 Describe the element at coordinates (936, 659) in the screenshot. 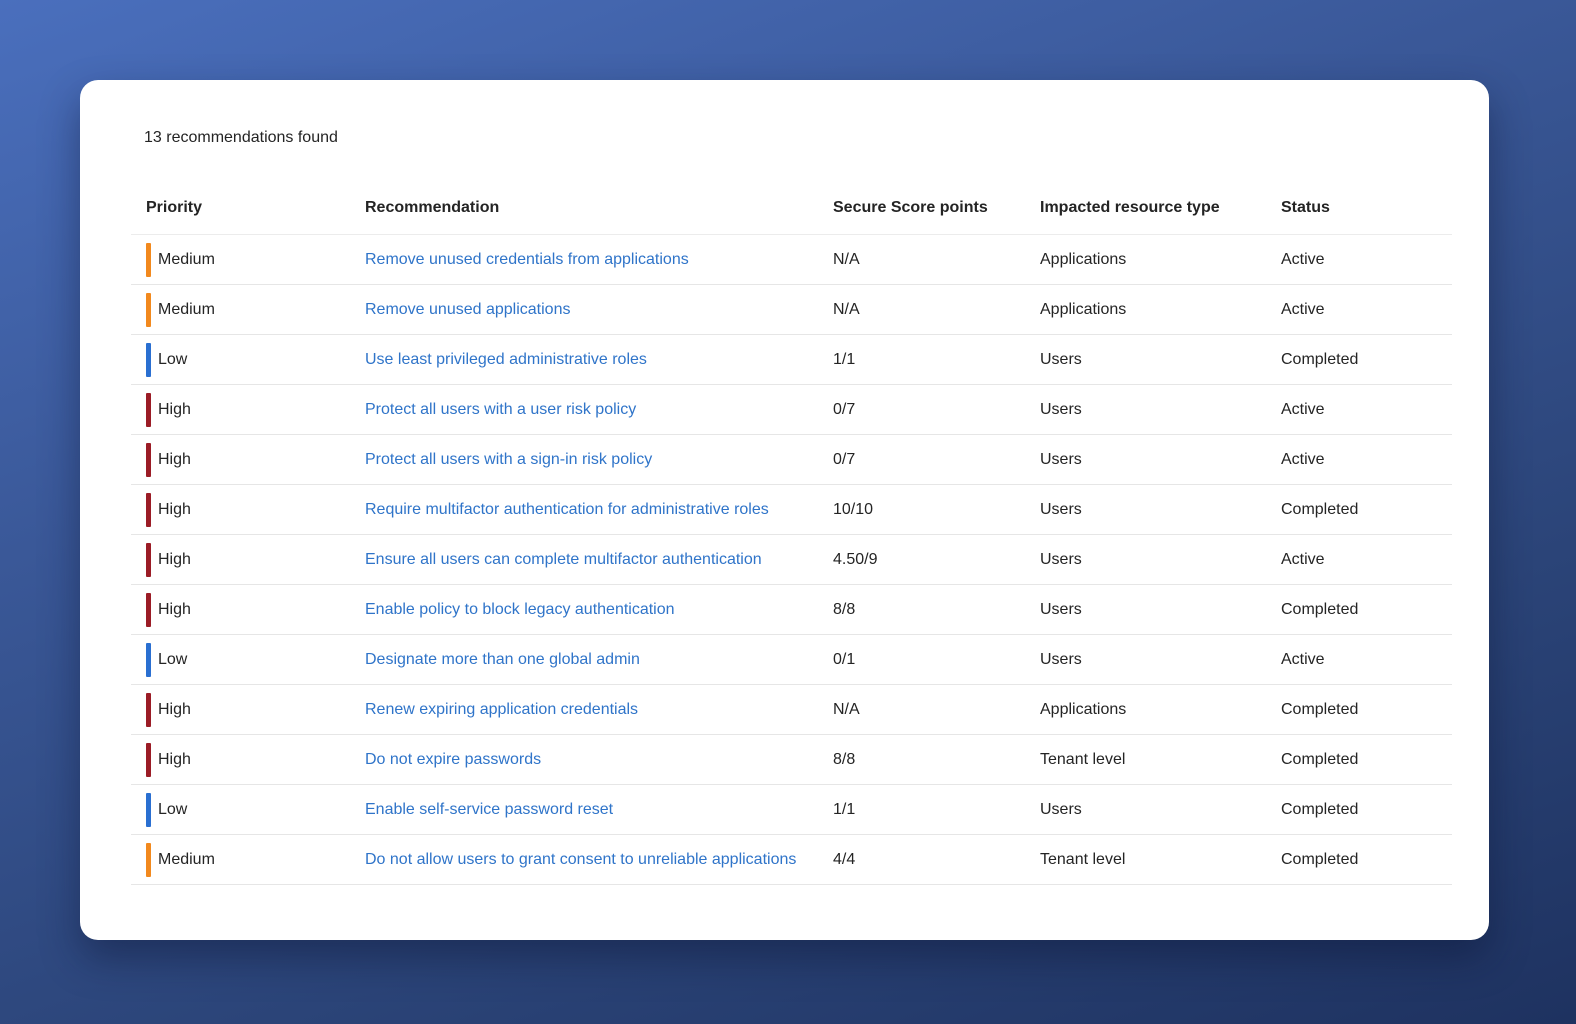

I see `secure-score-cell: 0/1` at that location.